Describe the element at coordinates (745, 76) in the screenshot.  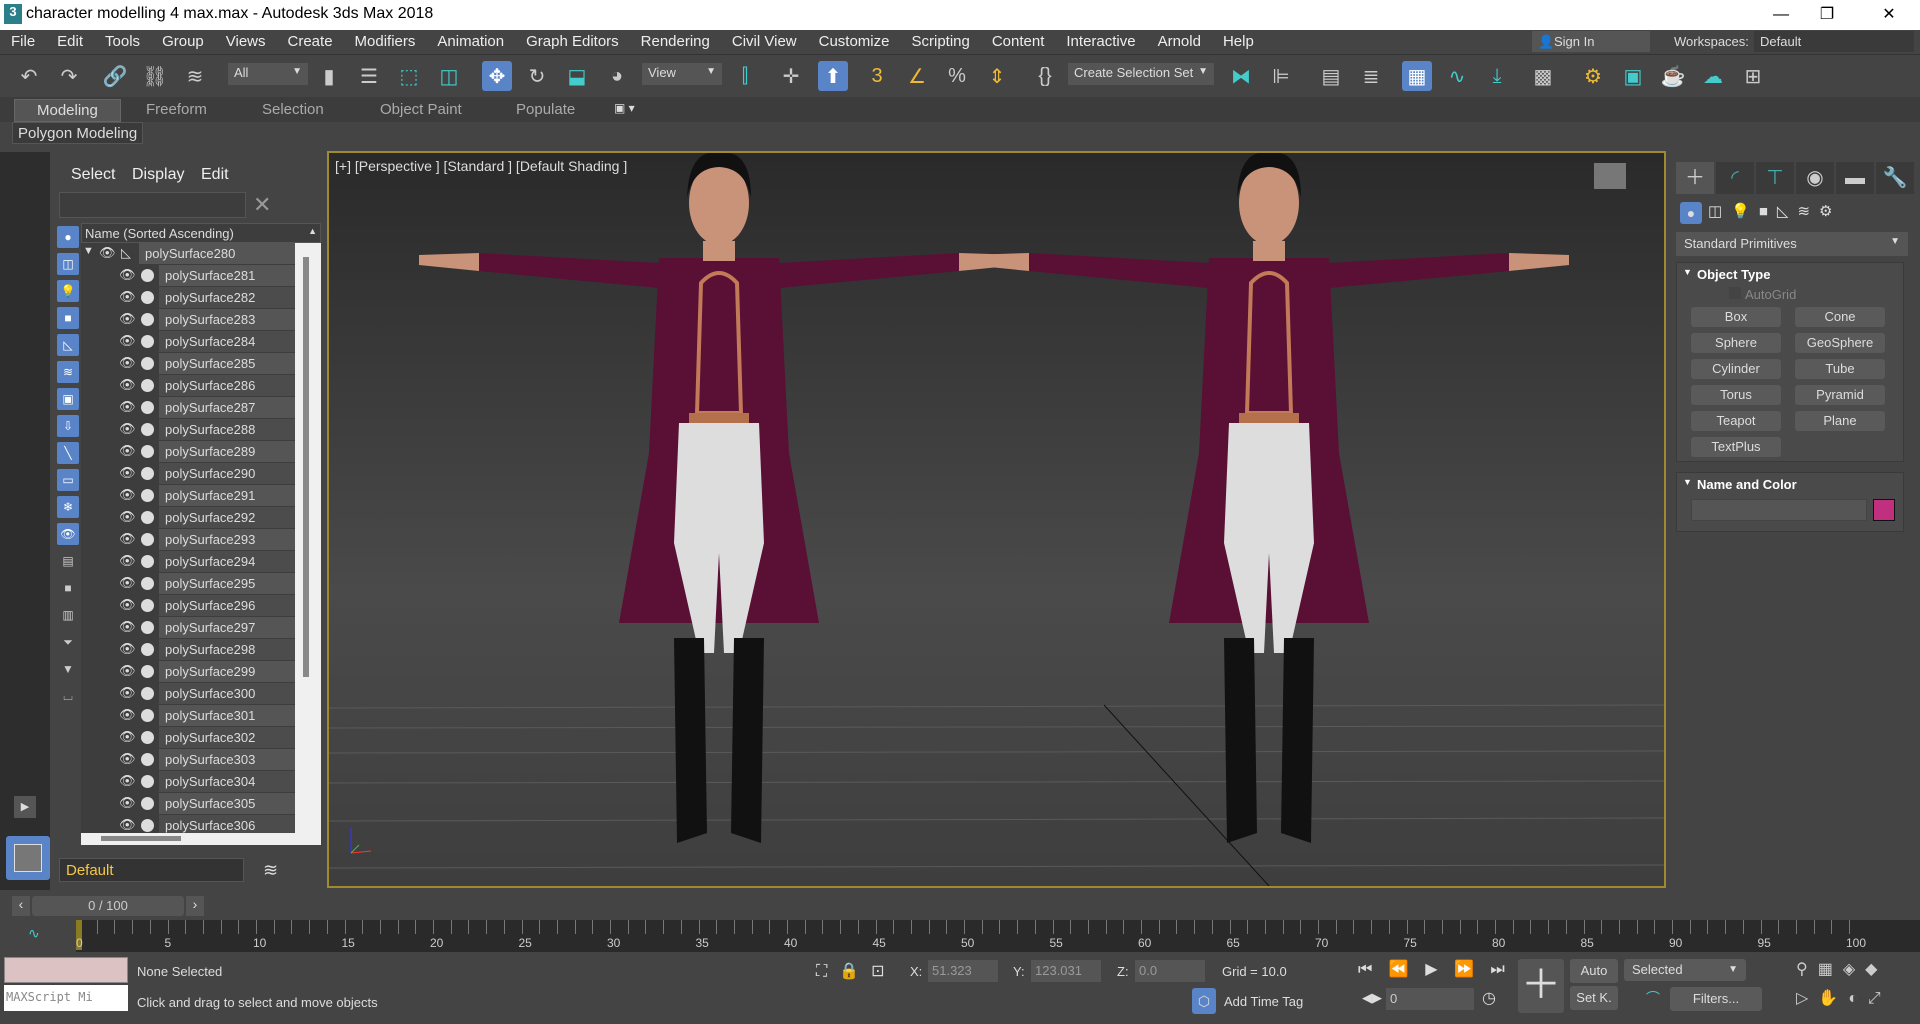
I see `pivot-center-icon: ⫿` at that location.